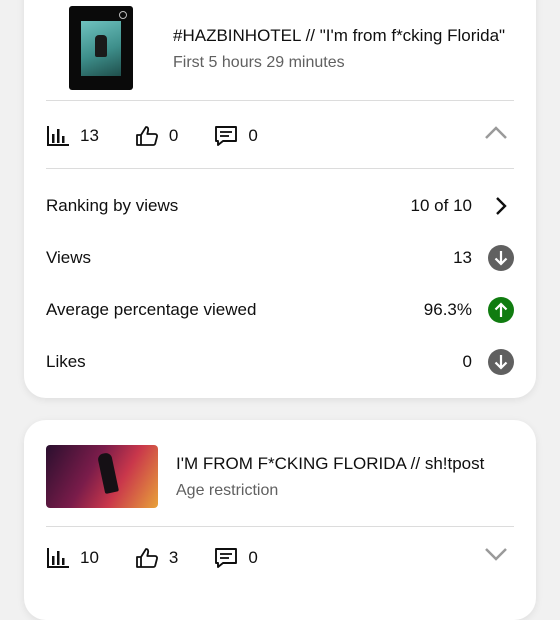 This screenshot has width=560, height=620. I want to click on metric-value: 0, so click(467, 361).